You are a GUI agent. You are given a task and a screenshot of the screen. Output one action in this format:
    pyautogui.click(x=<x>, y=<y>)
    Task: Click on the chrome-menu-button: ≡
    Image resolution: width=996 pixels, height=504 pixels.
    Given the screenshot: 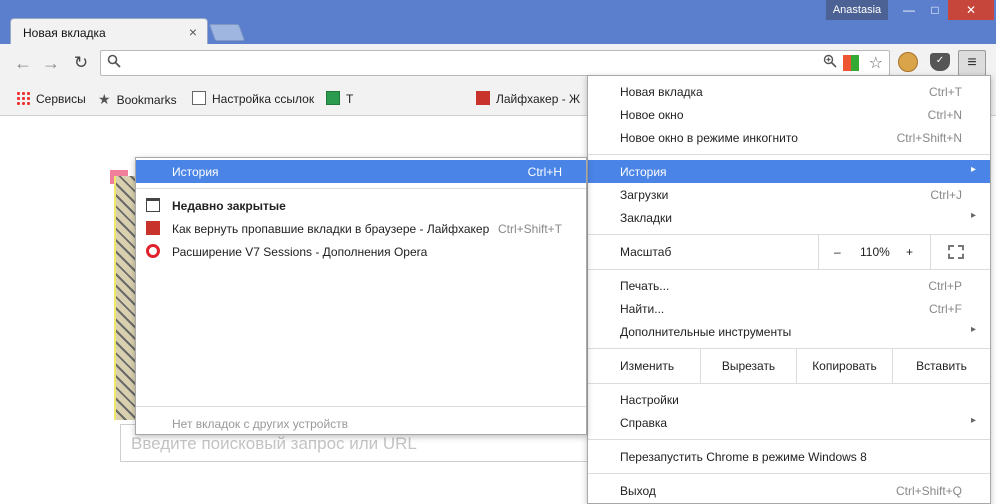 What is the action you would take?
    pyautogui.click(x=972, y=63)
    